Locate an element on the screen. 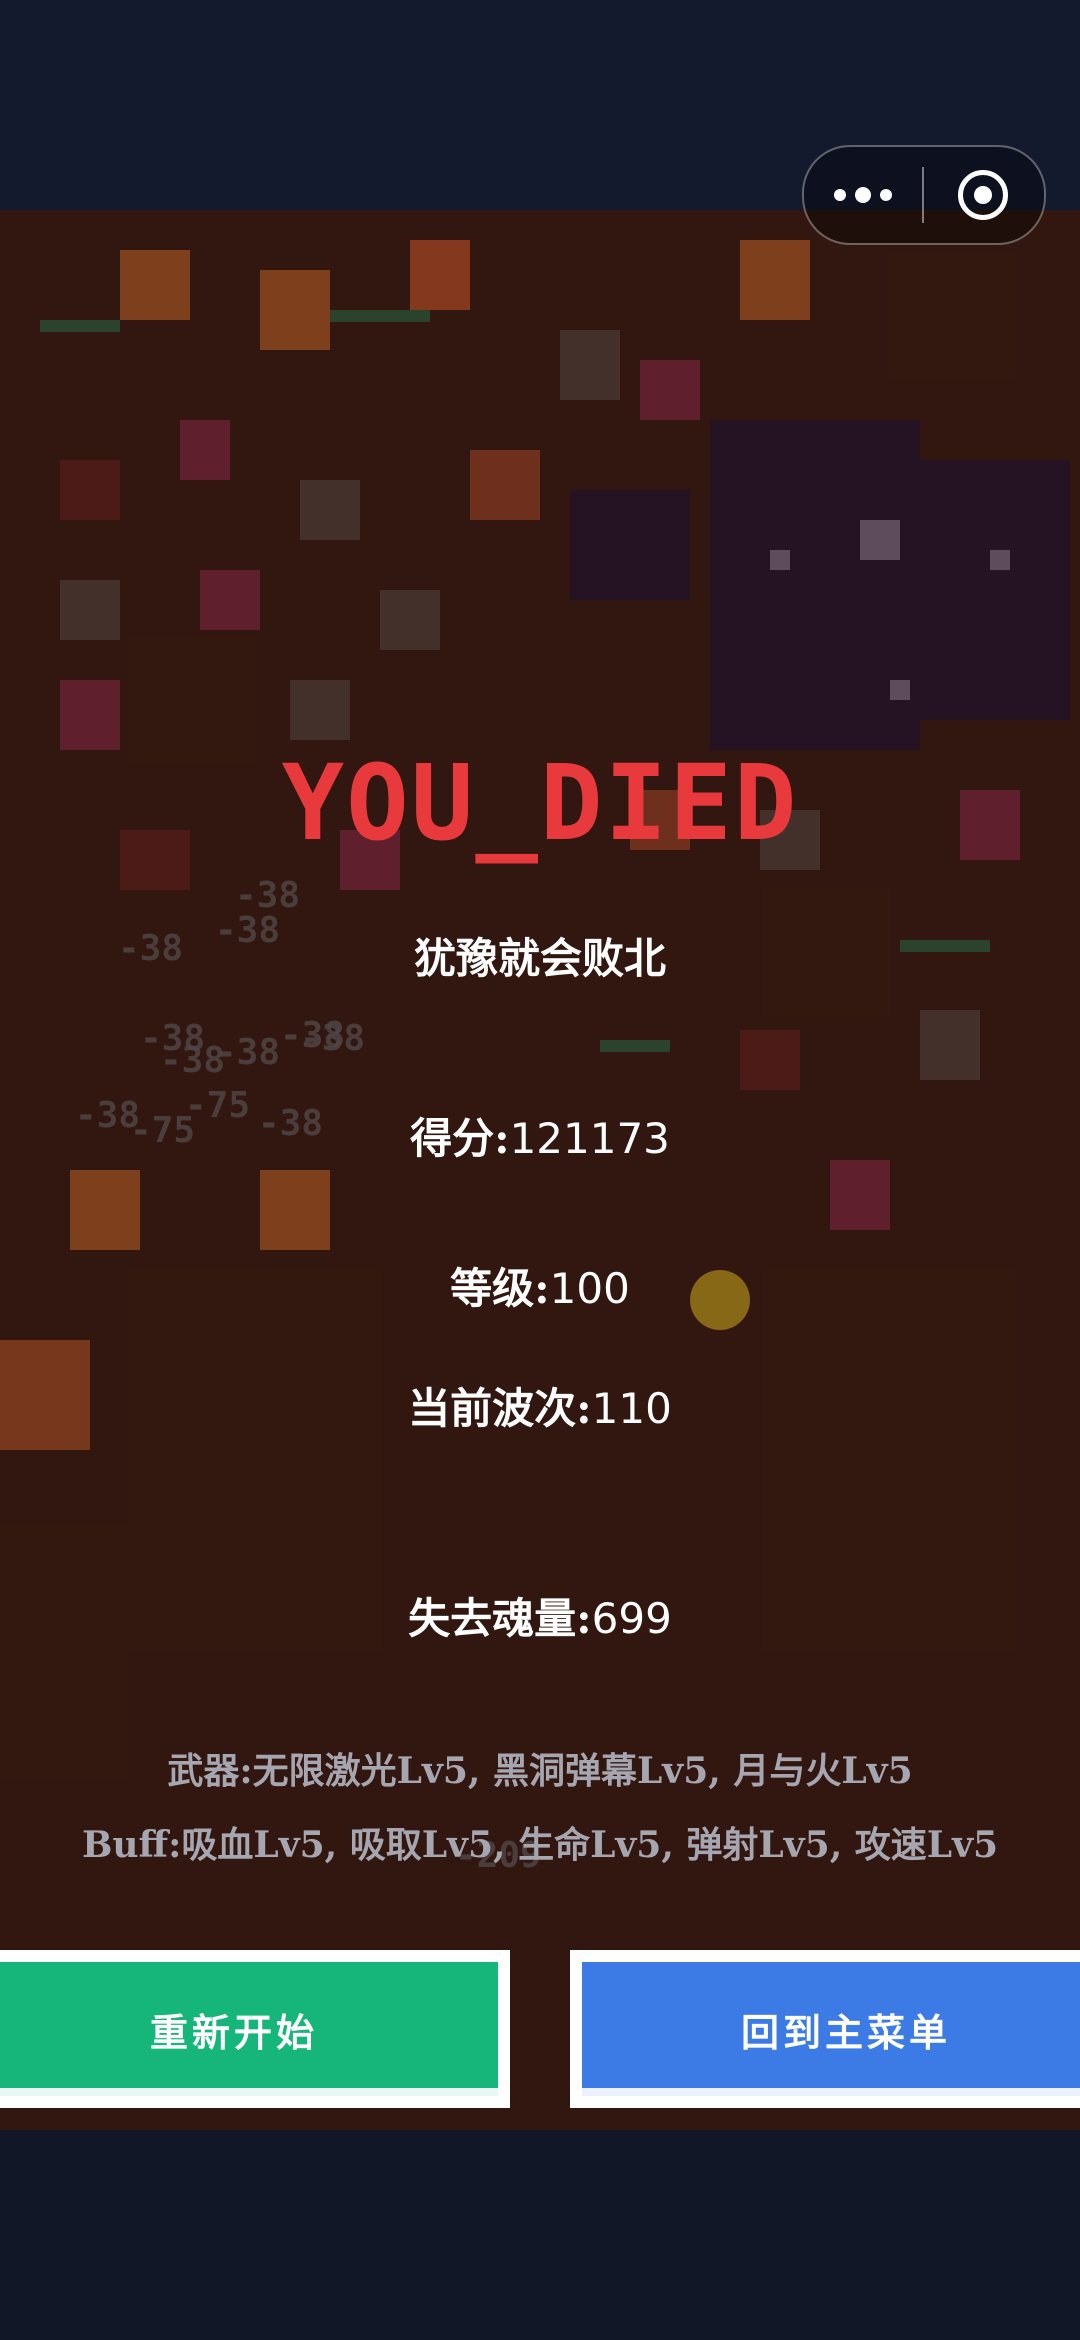 This screenshot has width=1080, height=2340. more-dots-icon is located at coordinates (863, 195).